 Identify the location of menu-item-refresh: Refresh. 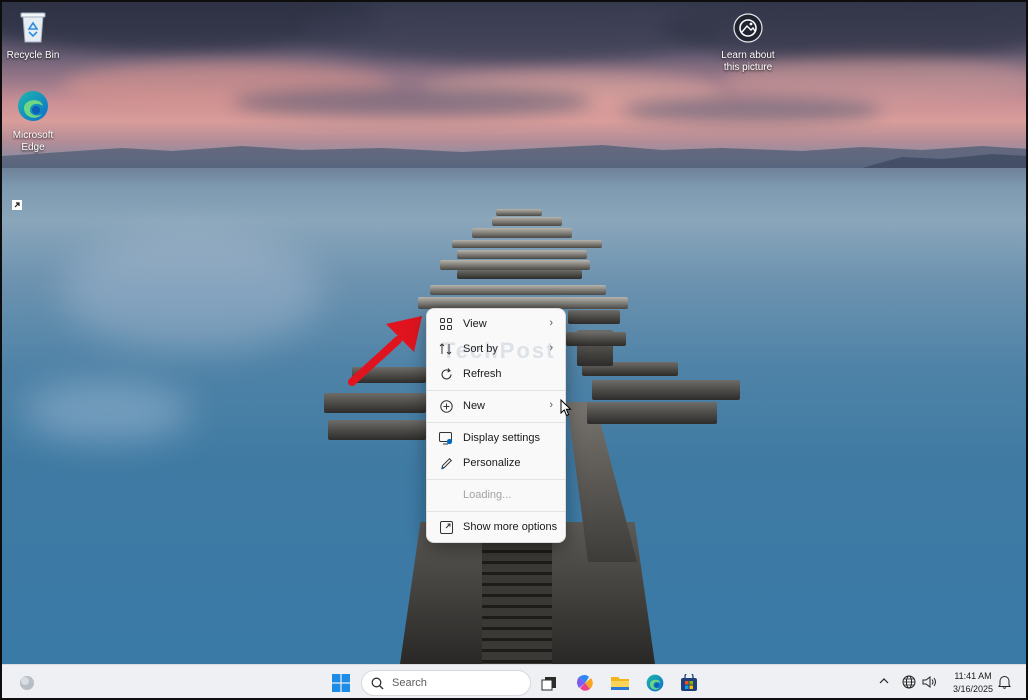
(497, 374).